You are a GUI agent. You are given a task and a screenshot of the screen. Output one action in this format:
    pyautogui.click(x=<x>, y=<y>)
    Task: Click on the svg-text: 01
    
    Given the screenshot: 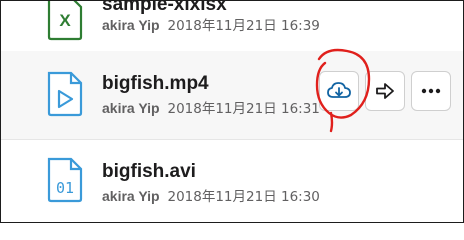 What is the action you would take?
    pyautogui.click(x=65, y=188)
    